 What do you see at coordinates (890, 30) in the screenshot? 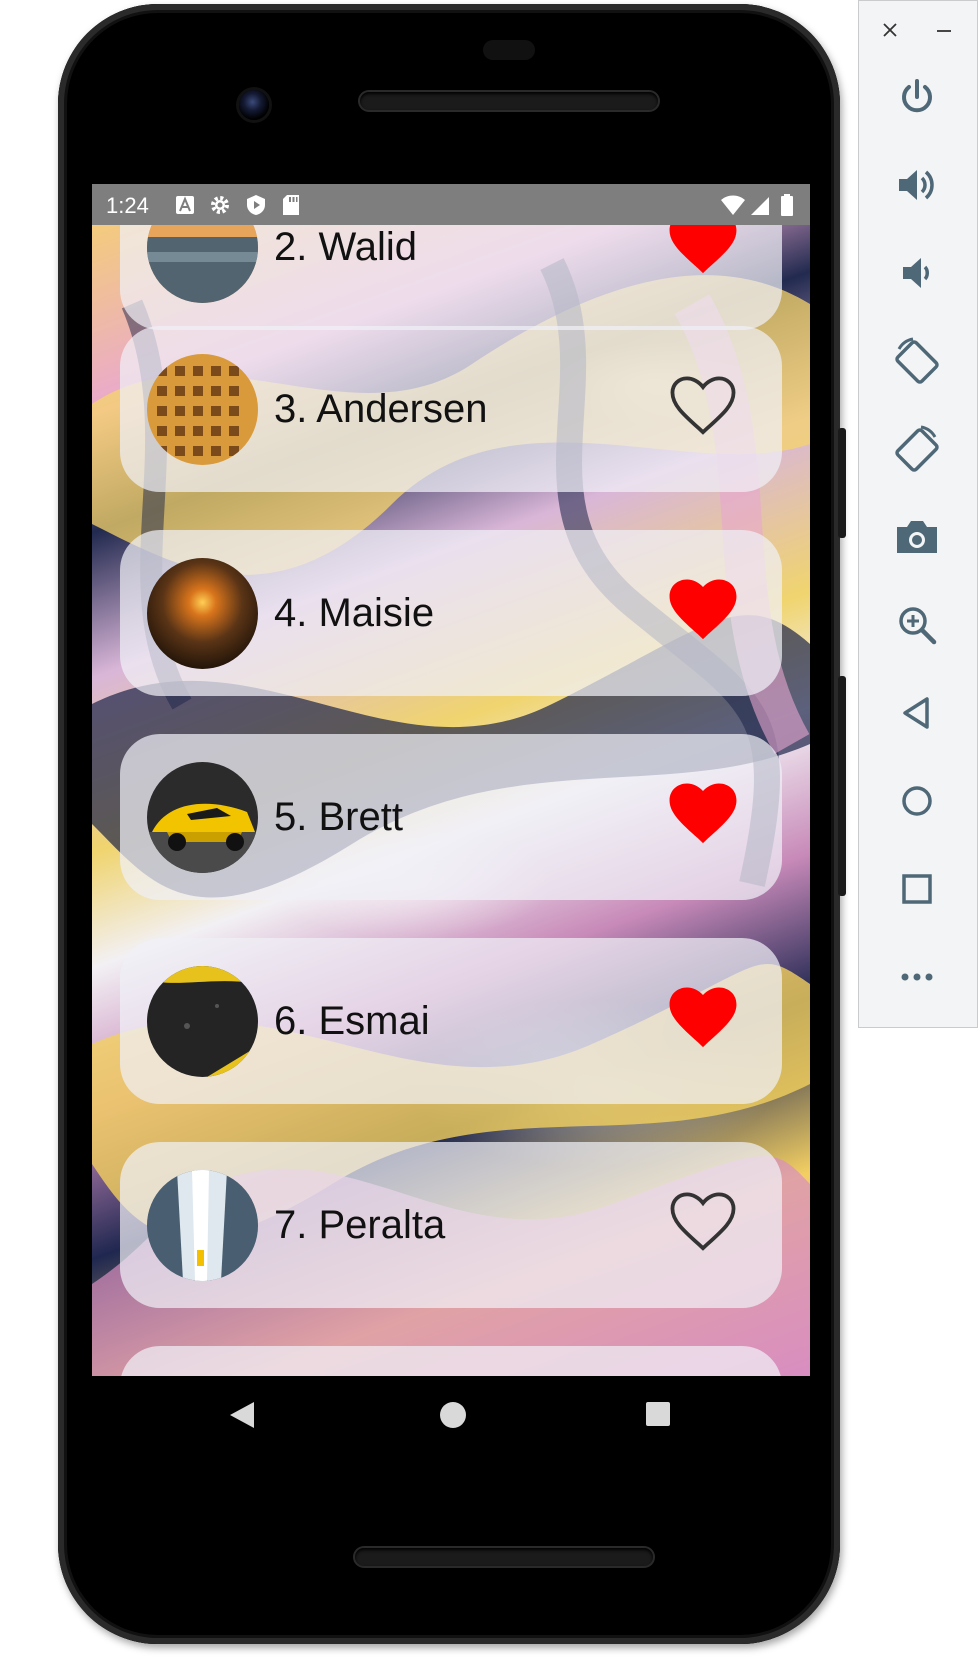
I see `close-icon` at bounding box center [890, 30].